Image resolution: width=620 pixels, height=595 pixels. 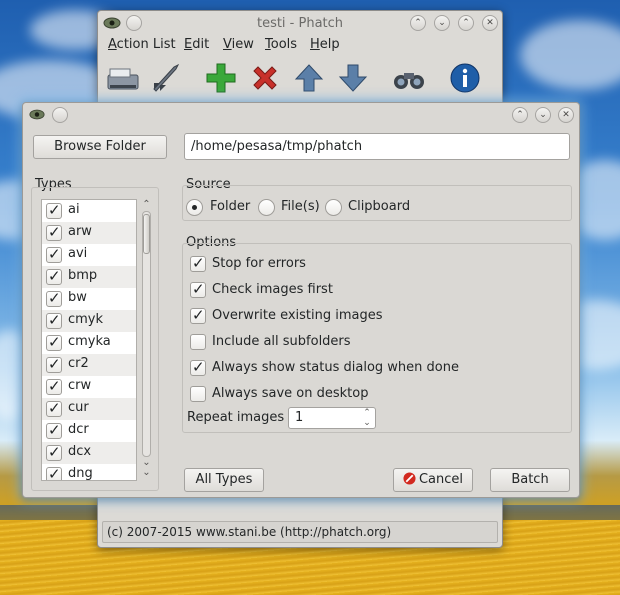 What do you see at coordinates (379, 206) in the screenshot?
I see `source-radio-label: Clipboard` at bounding box center [379, 206].